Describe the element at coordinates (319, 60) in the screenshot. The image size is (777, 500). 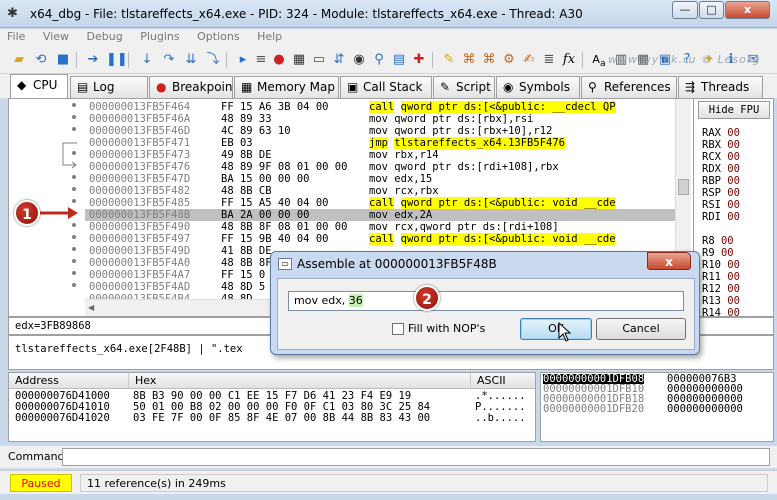
I see `call-stack-icon: ▭` at that location.